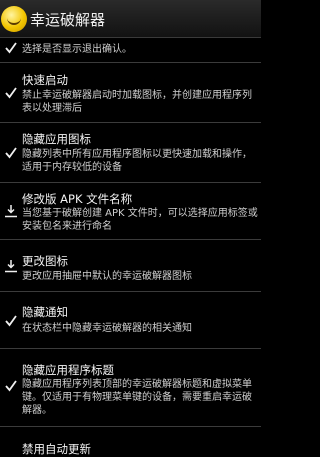 The height and width of the screenshot is (457, 320). What do you see at coordinates (137, 161) in the screenshot?
I see `setting-summary: 隐藏列表中所有应用程序图标以更快速加载和操作，适用于内存较低的设备` at bounding box center [137, 161].